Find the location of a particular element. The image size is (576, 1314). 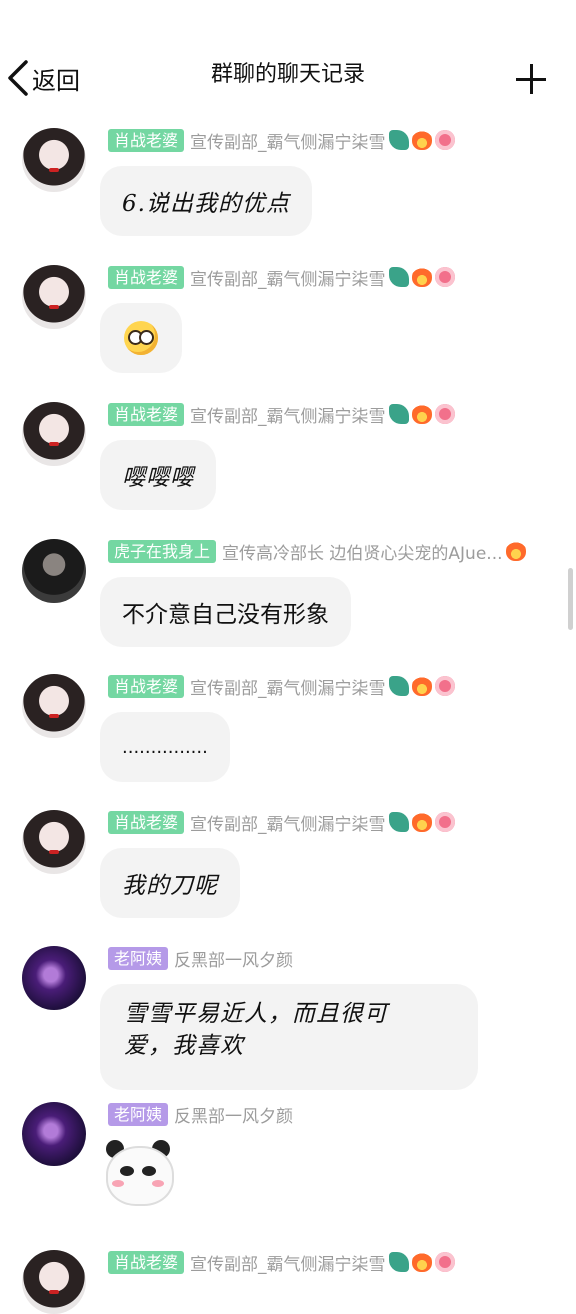

message-text-line: 雪雪平易近人，而且很可 is located at coordinates (256, 1014).